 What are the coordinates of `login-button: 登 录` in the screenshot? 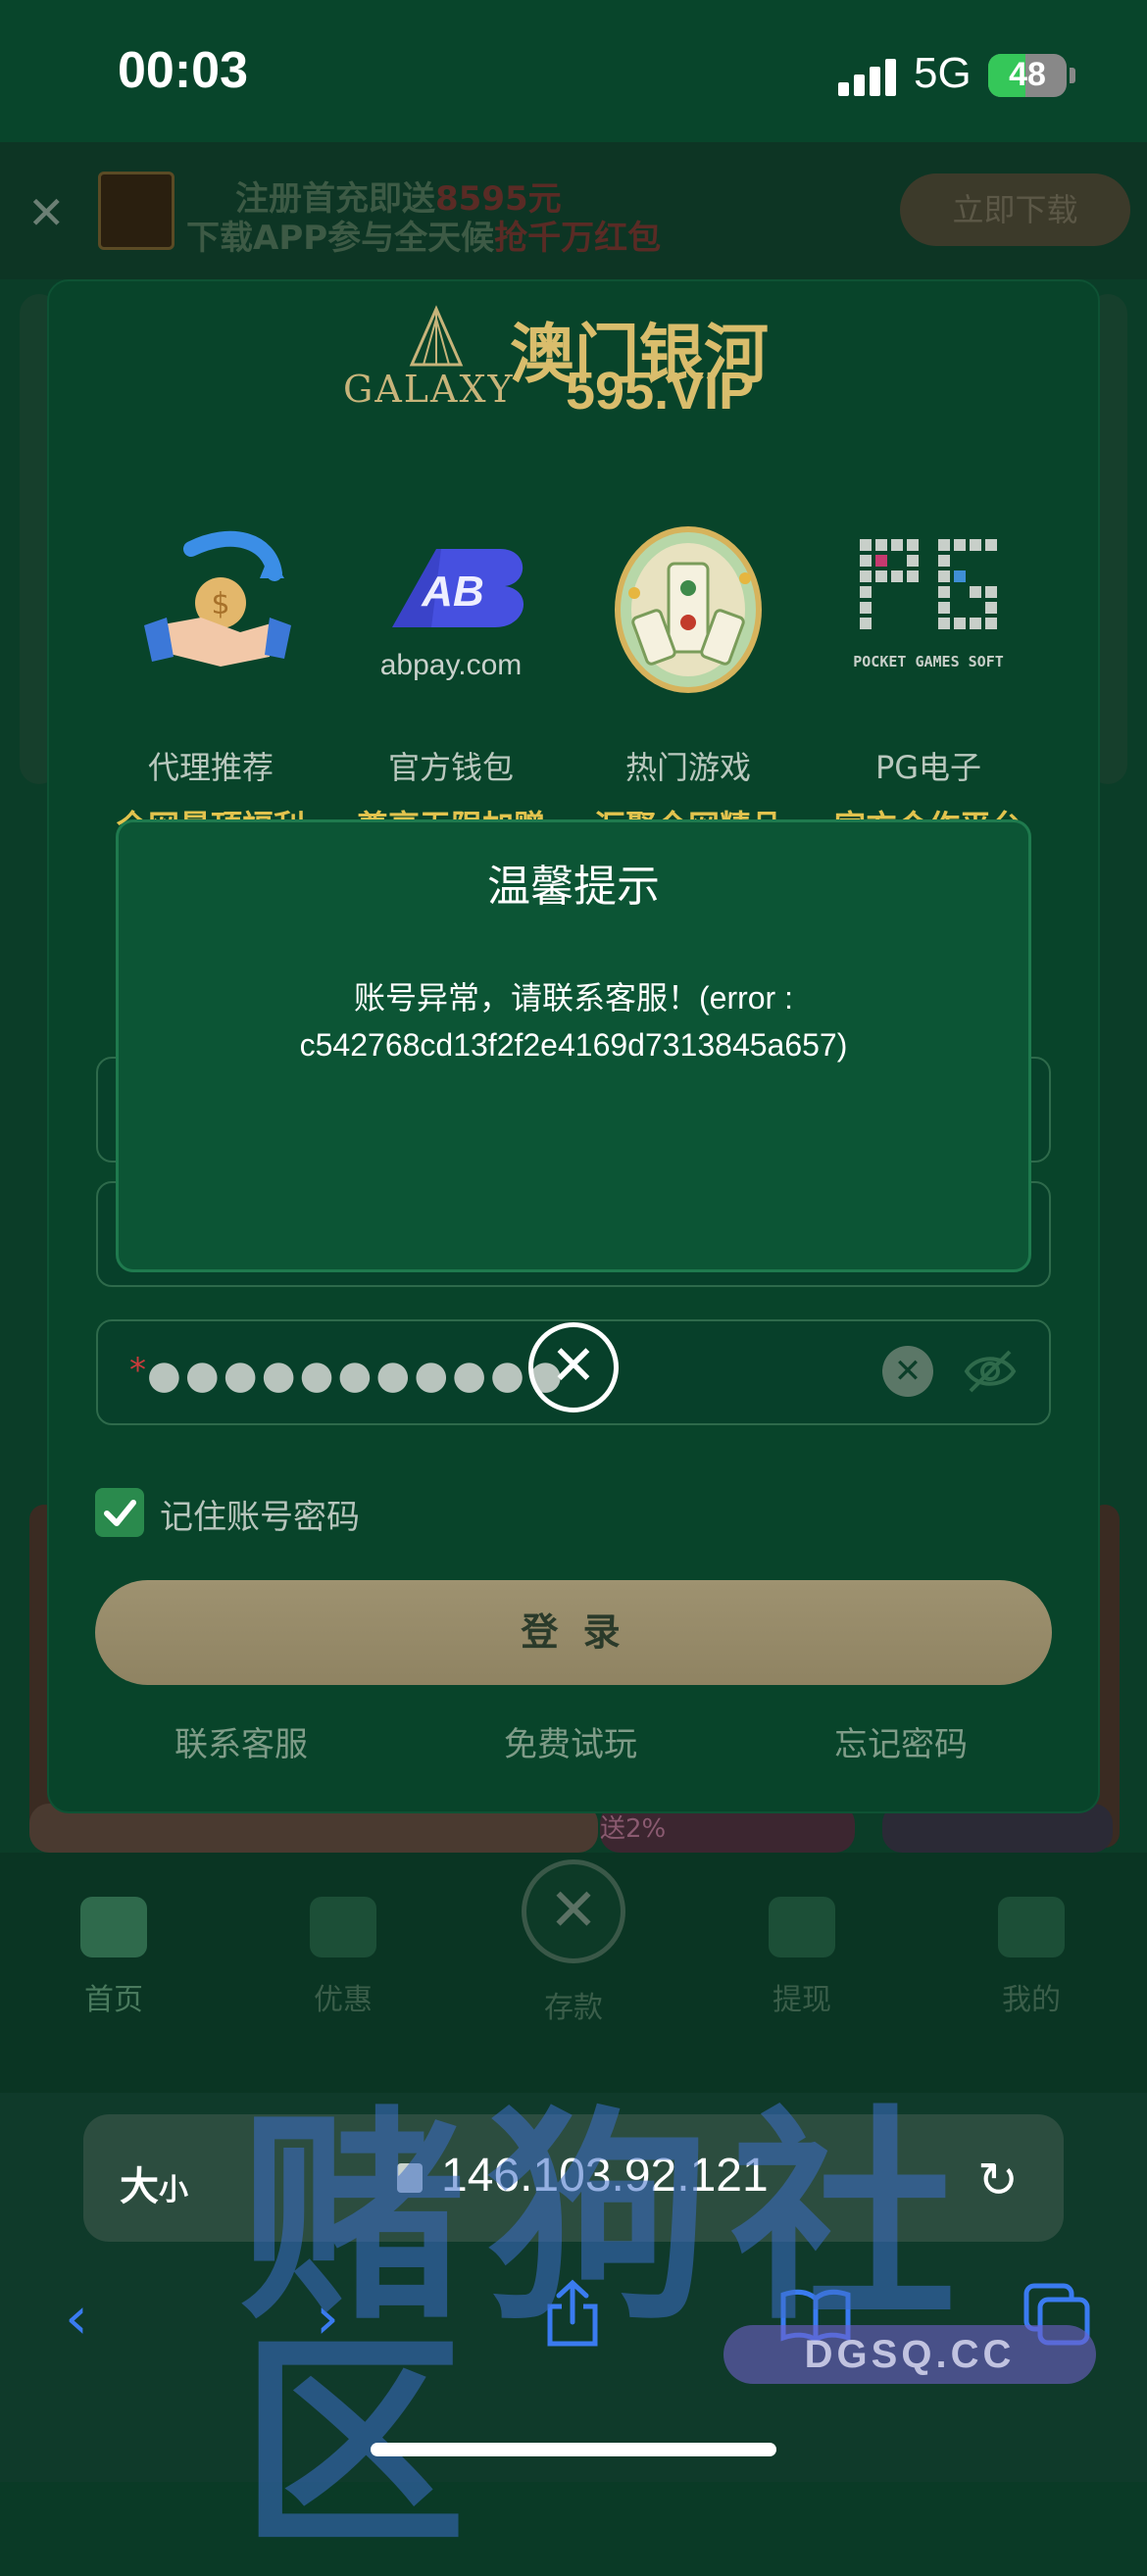 It's located at (573, 1632).